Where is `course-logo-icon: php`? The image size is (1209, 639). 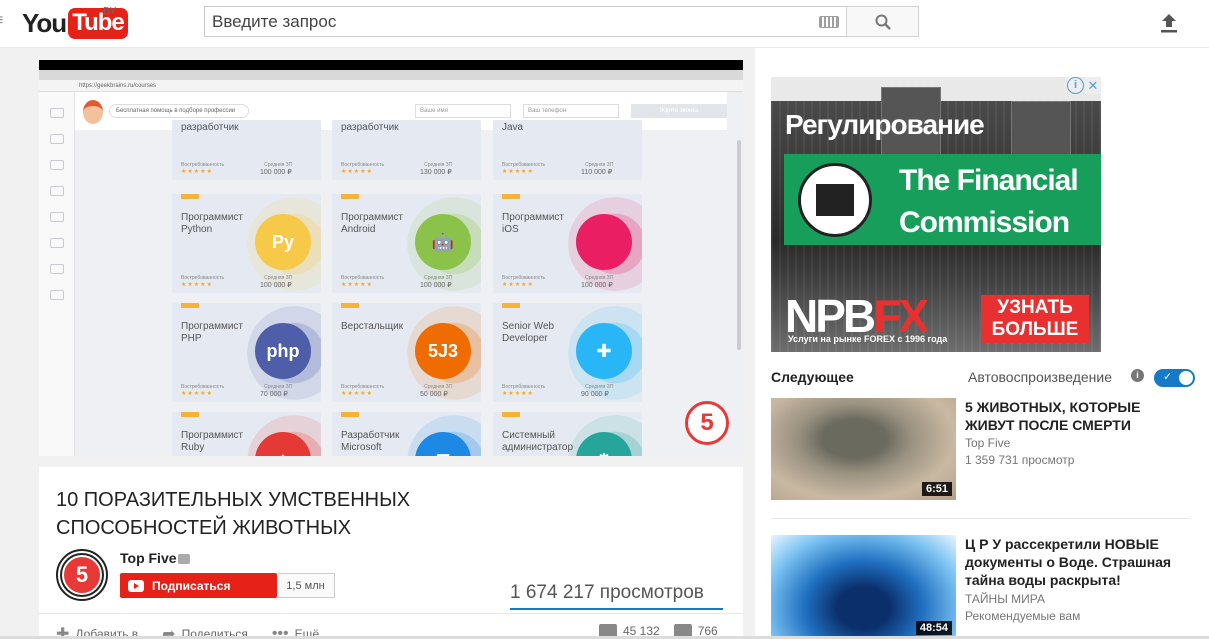 course-logo-icon: php is located at coordinates (283, 351).